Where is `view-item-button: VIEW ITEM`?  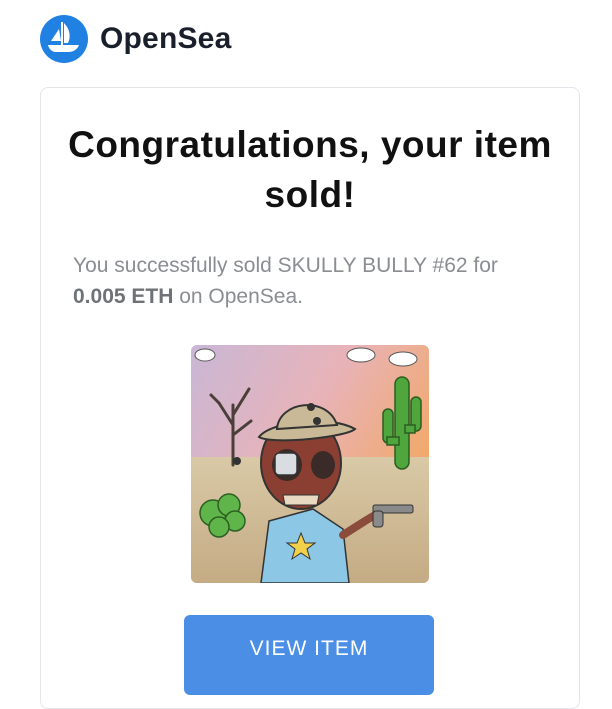
view-item-button: VIEW ITEM is located at coordinates (309, 655).